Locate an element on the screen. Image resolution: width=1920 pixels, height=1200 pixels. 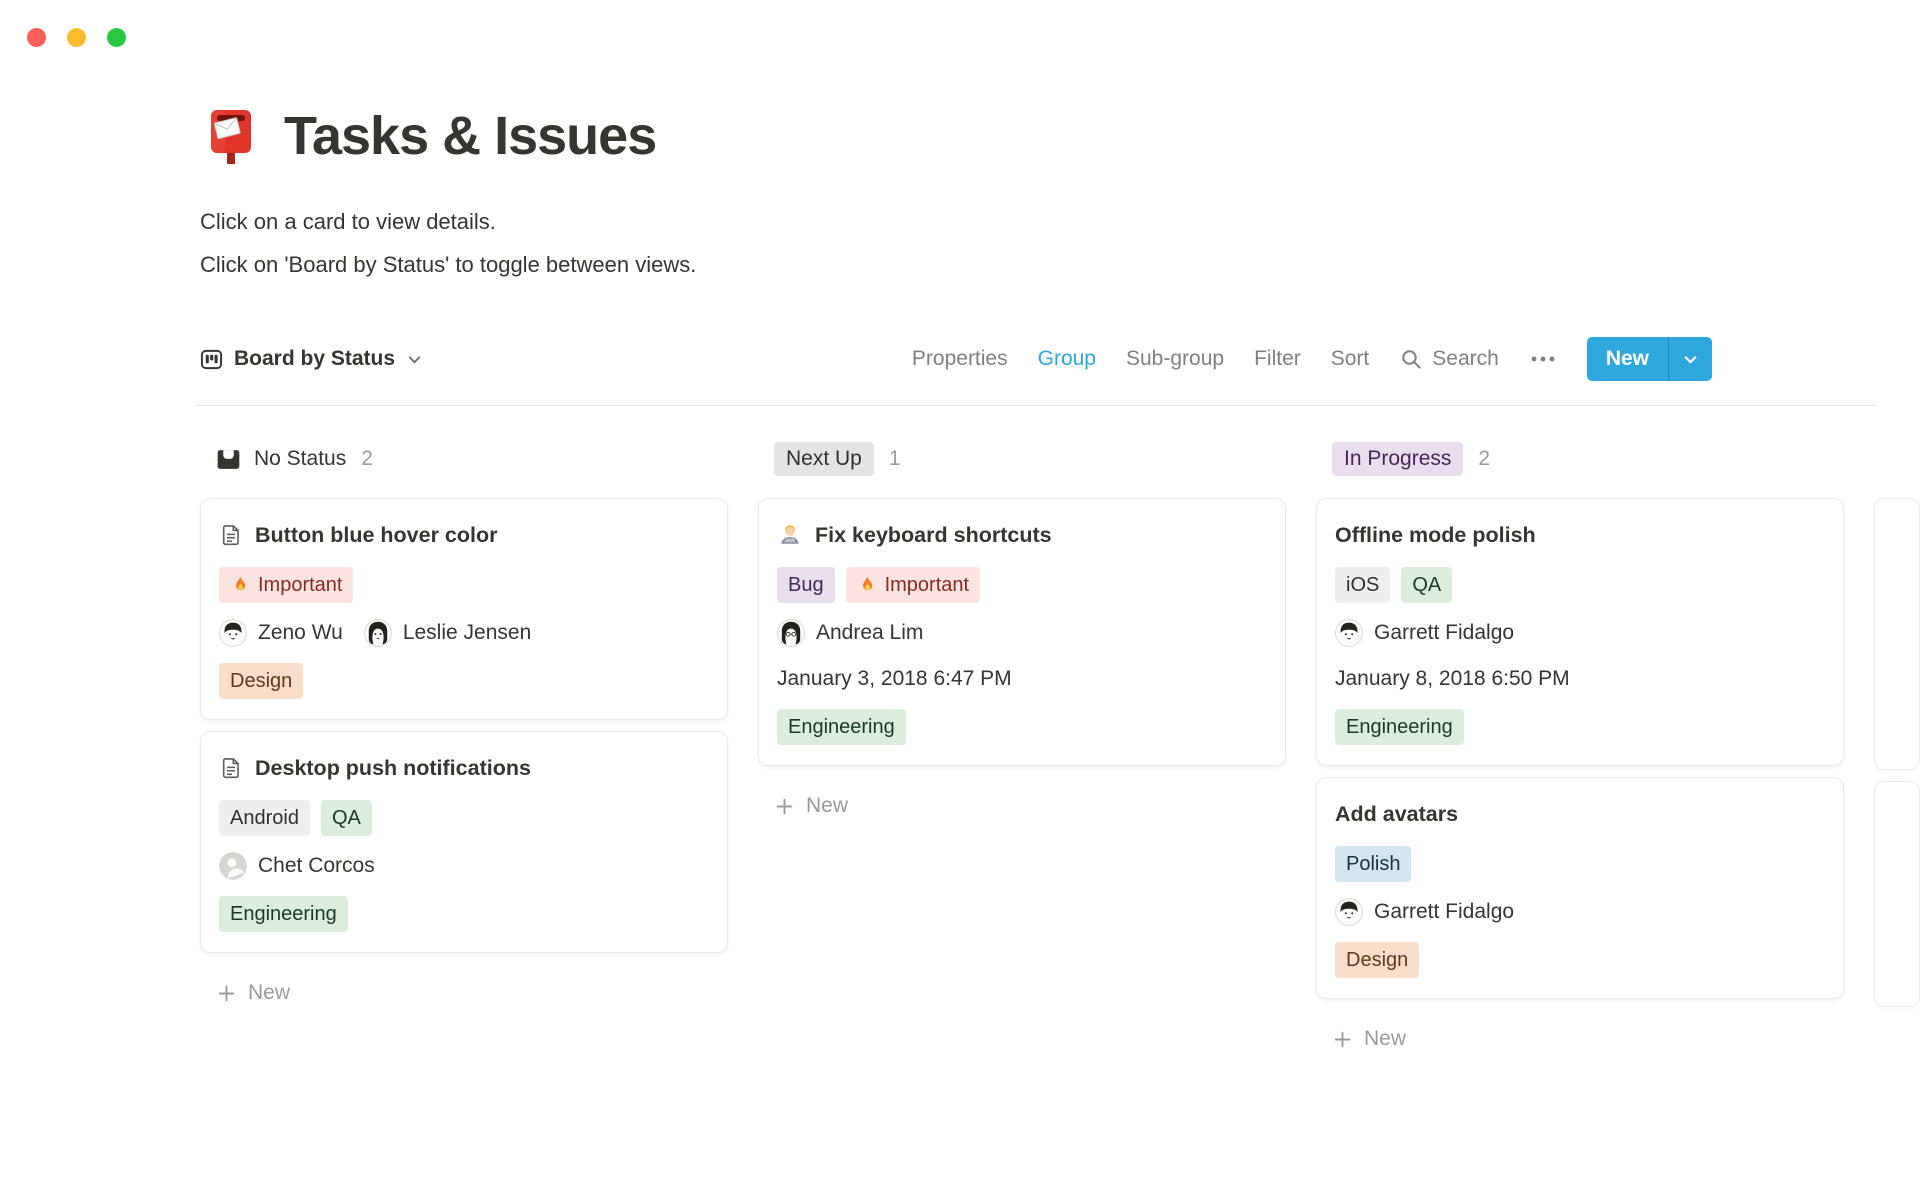
avatar-woman-illustration is located at coordinates (377, 633).